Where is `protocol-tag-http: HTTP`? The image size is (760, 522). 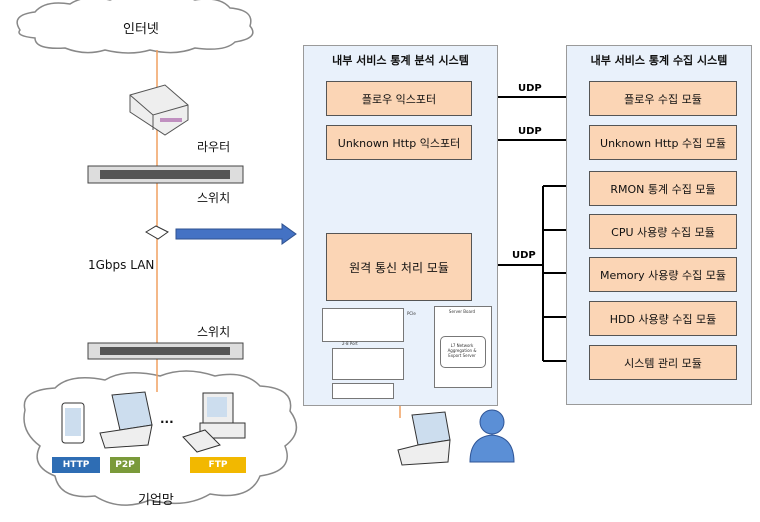 protocol-tag-http: HTTP is located at coordinates (76, 465).